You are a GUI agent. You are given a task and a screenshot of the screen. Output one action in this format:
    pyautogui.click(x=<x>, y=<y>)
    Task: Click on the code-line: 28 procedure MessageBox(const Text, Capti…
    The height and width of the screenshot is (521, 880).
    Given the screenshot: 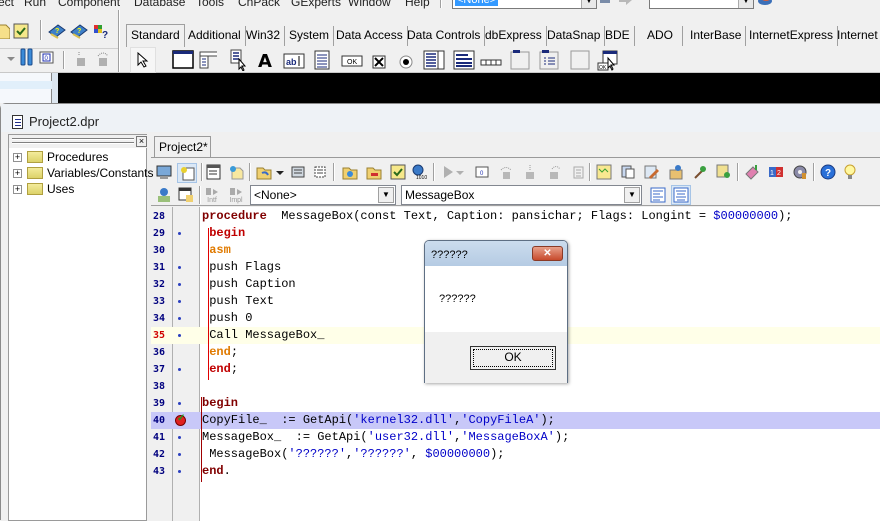 What is the action you would take?
    pyautogui.click(x=515, y=216)
    